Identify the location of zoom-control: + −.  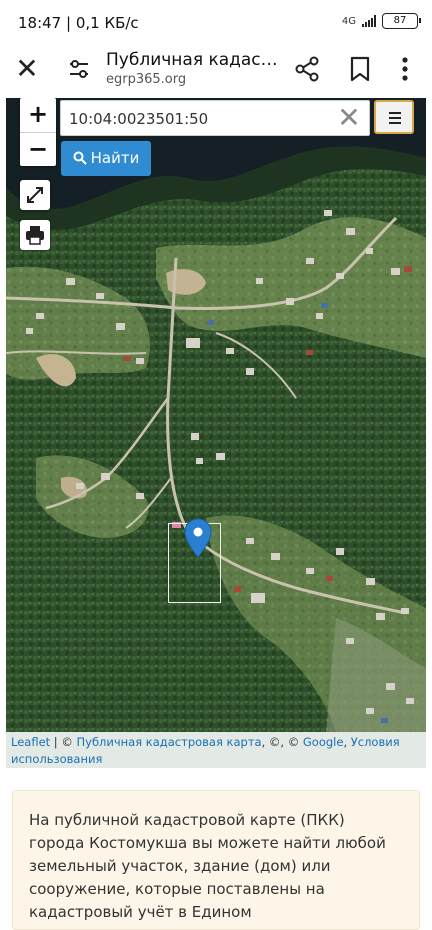
(38, 132).